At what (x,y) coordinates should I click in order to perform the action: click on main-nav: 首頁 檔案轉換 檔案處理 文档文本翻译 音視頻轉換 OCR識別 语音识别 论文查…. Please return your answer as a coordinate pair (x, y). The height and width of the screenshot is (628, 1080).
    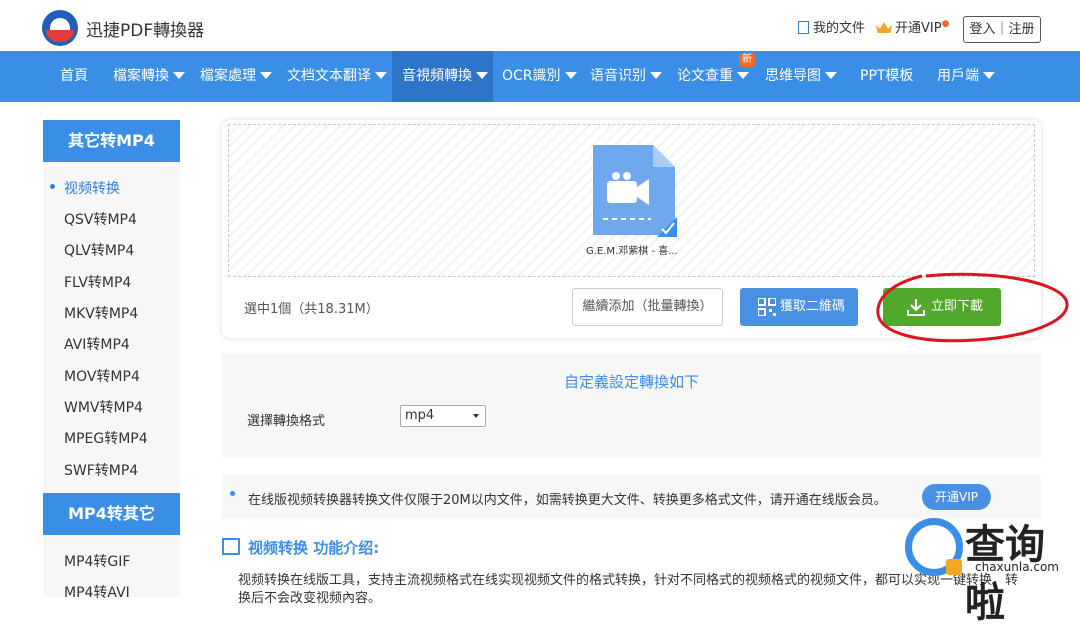
    Looking at the image, I should click on (540, 76).